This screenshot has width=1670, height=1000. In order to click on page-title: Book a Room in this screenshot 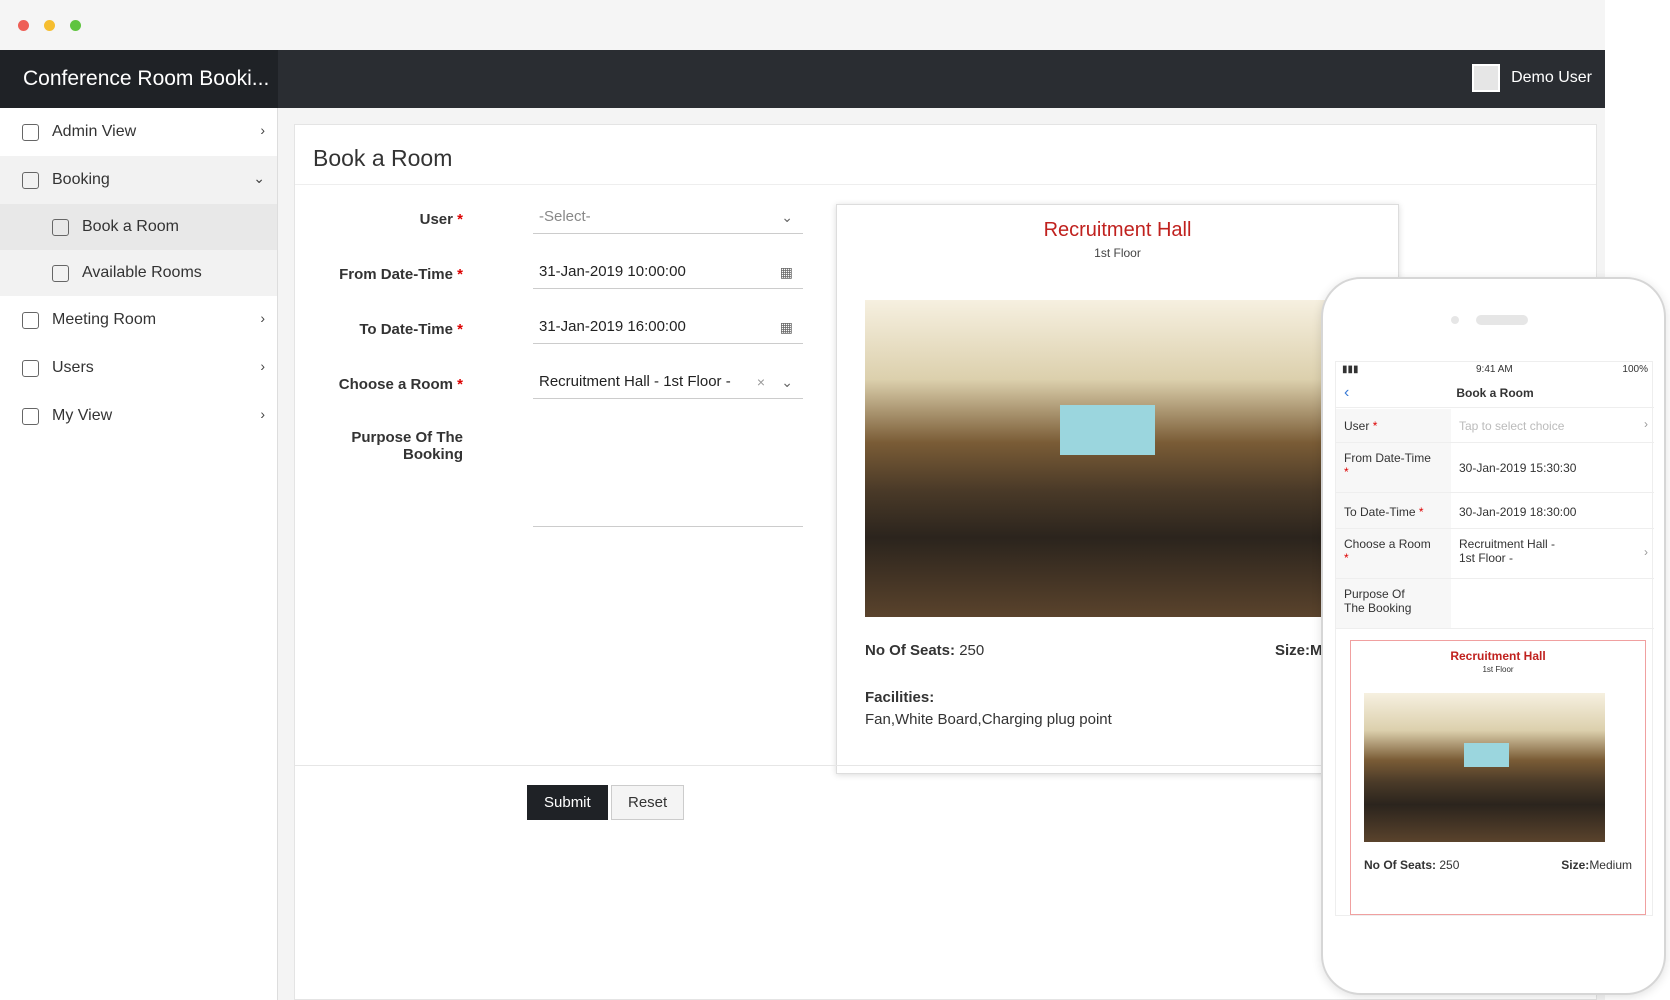, I will do `click(945, 155)`.